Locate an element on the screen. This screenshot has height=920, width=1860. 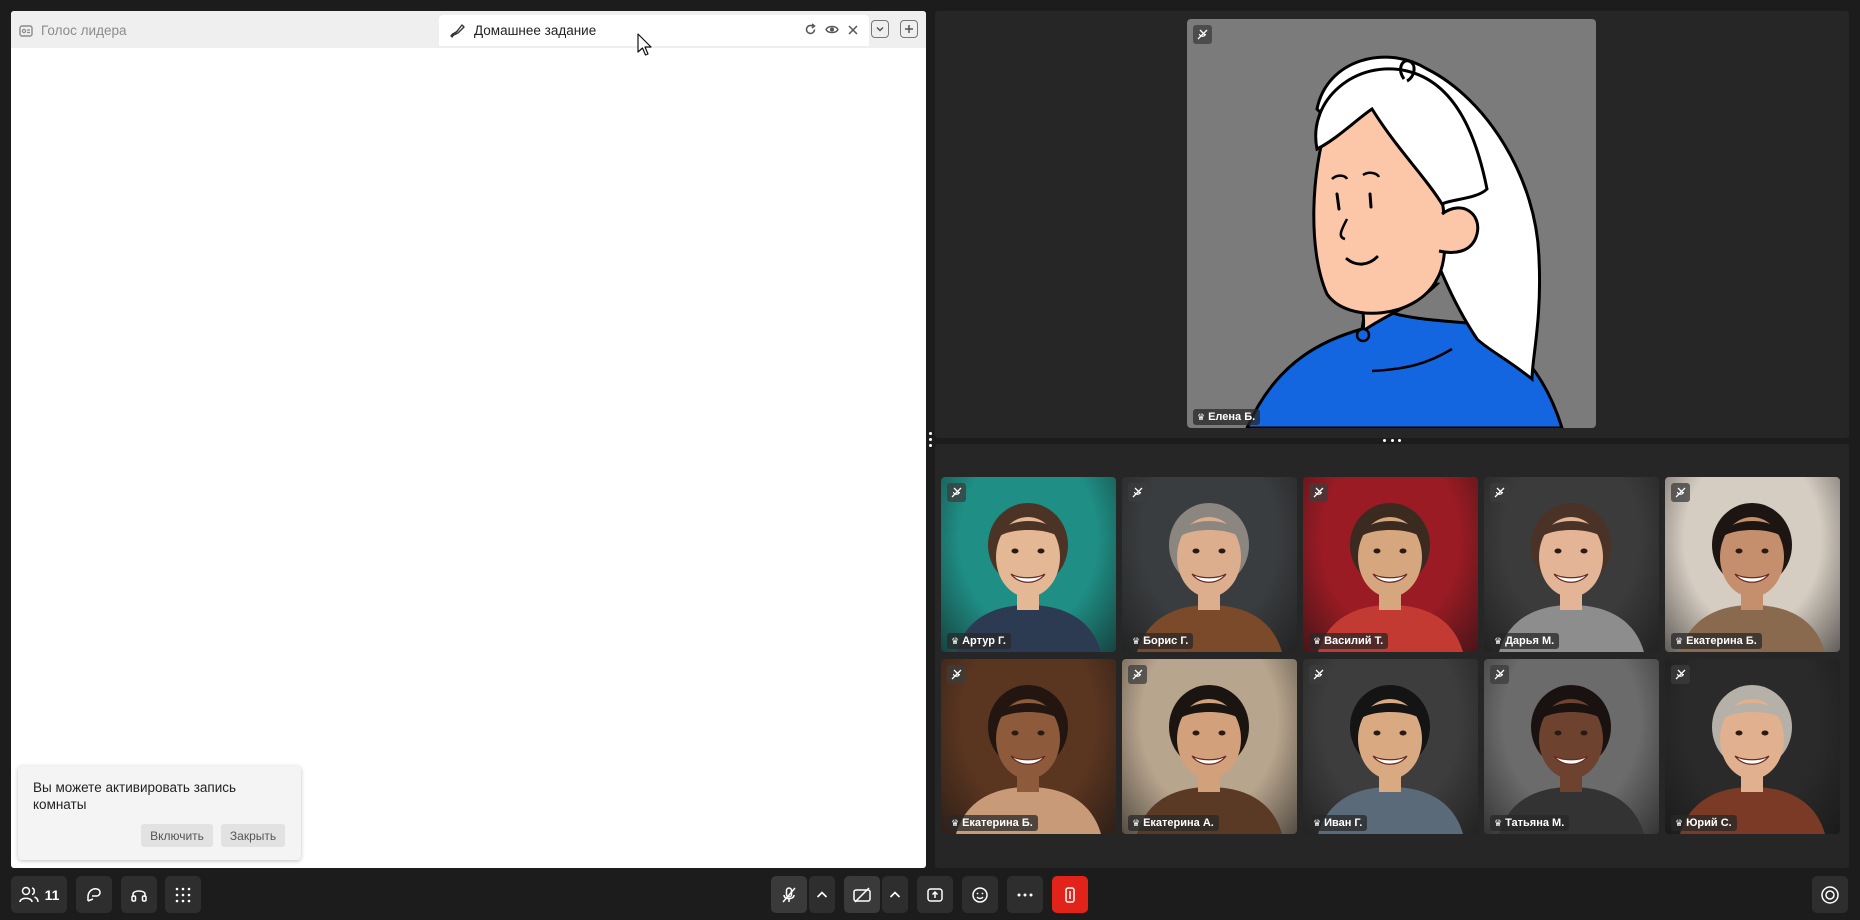
participants-count: 11 is located at coordinates (52, 894).